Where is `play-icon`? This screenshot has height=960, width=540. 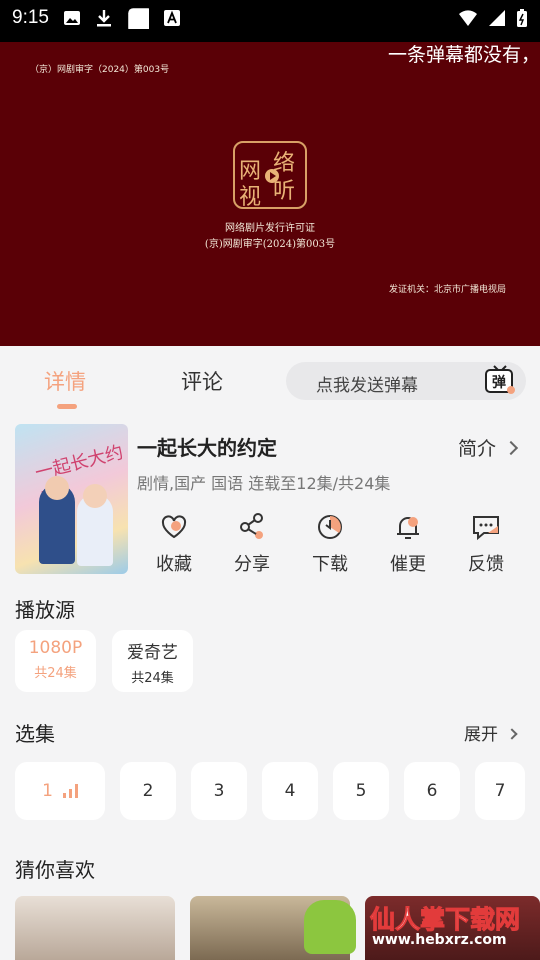 play-icon is located at coordinates (272, 176).